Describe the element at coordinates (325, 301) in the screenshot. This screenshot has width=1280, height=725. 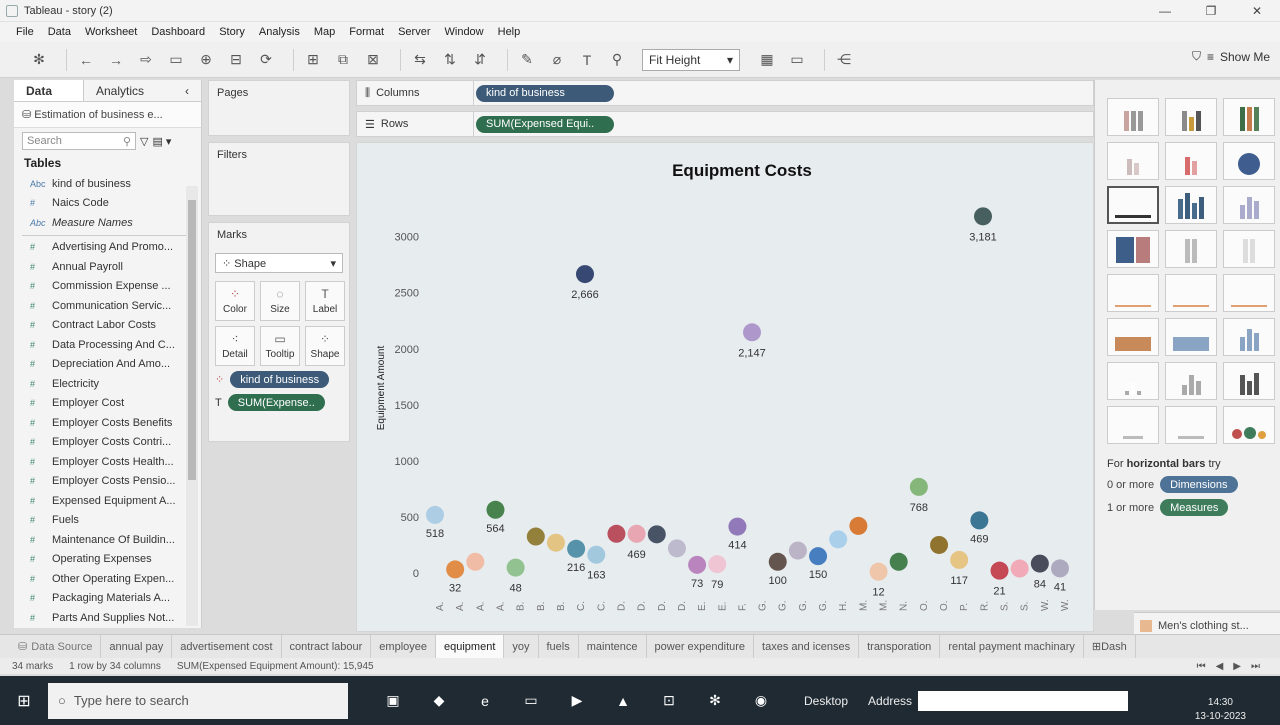
I see `label-button: T Label` at that location.